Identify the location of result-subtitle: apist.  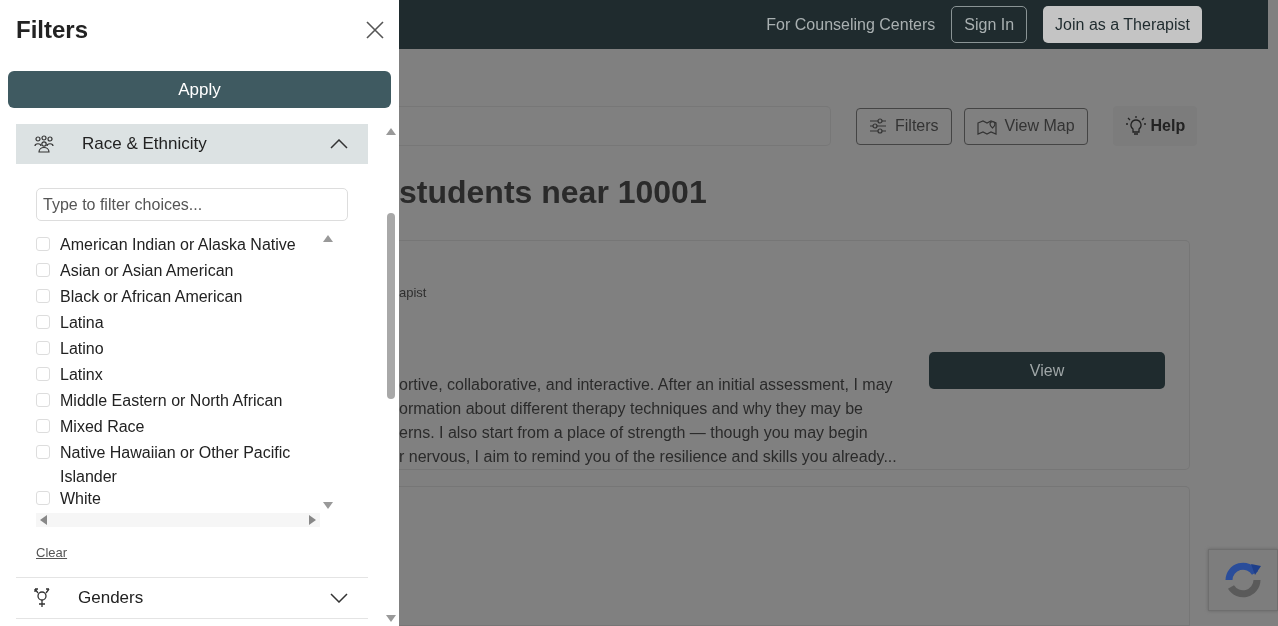
(413, 293).